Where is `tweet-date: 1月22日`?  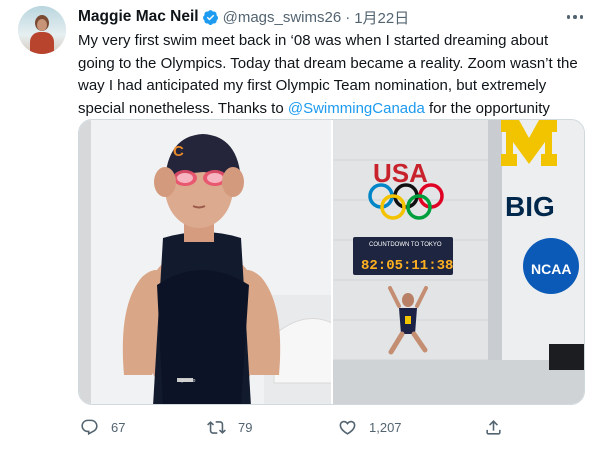
tweet-date: 1月22日 is located at coordinates (381, 17).